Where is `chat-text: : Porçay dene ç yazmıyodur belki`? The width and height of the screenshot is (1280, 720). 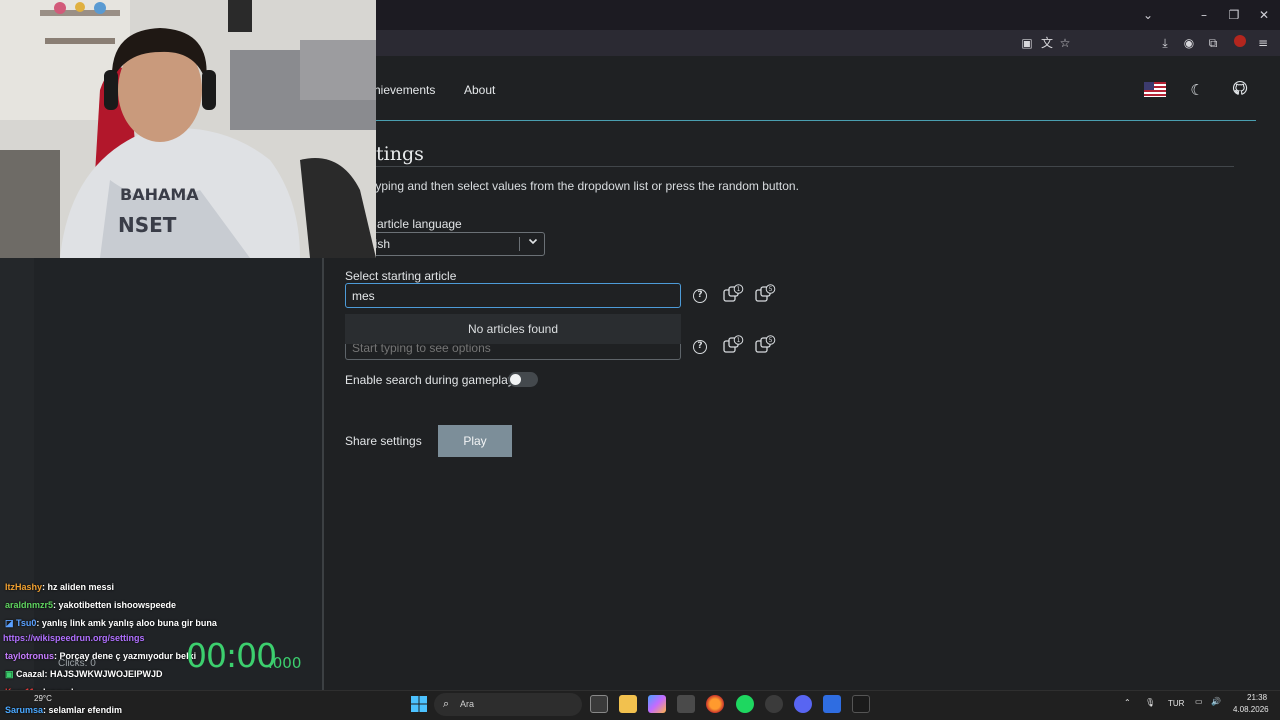 chat-text: : Porçay dene ç yazmıyodur belki is located at coordinates (125, 656).